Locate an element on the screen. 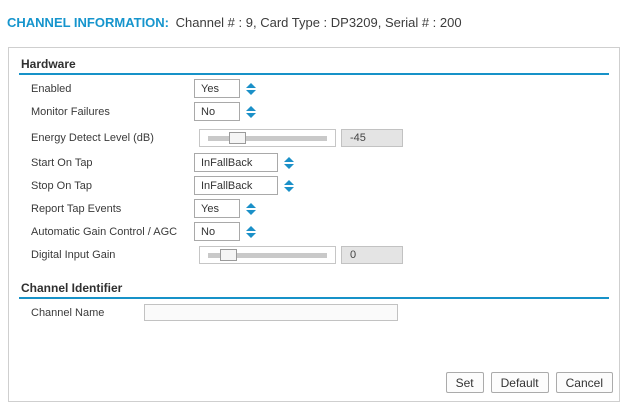 Image resolution: width=630 pixels, height=414 pixels. energy-detect-level-slider is located at coordinates (267, 138).